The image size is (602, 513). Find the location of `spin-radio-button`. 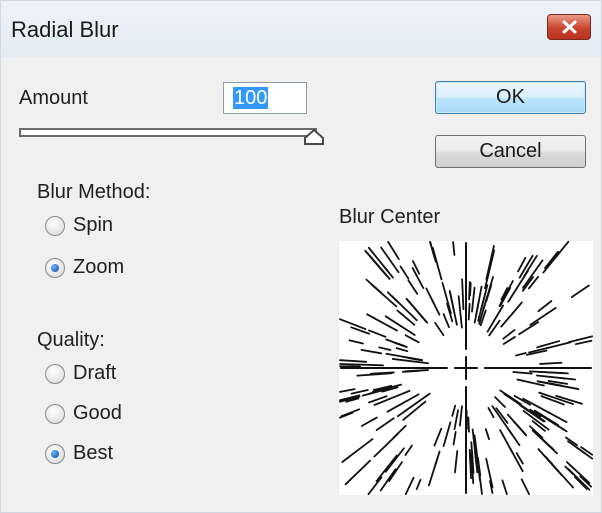

spin-radio-button is located at coordinates (55, 226).